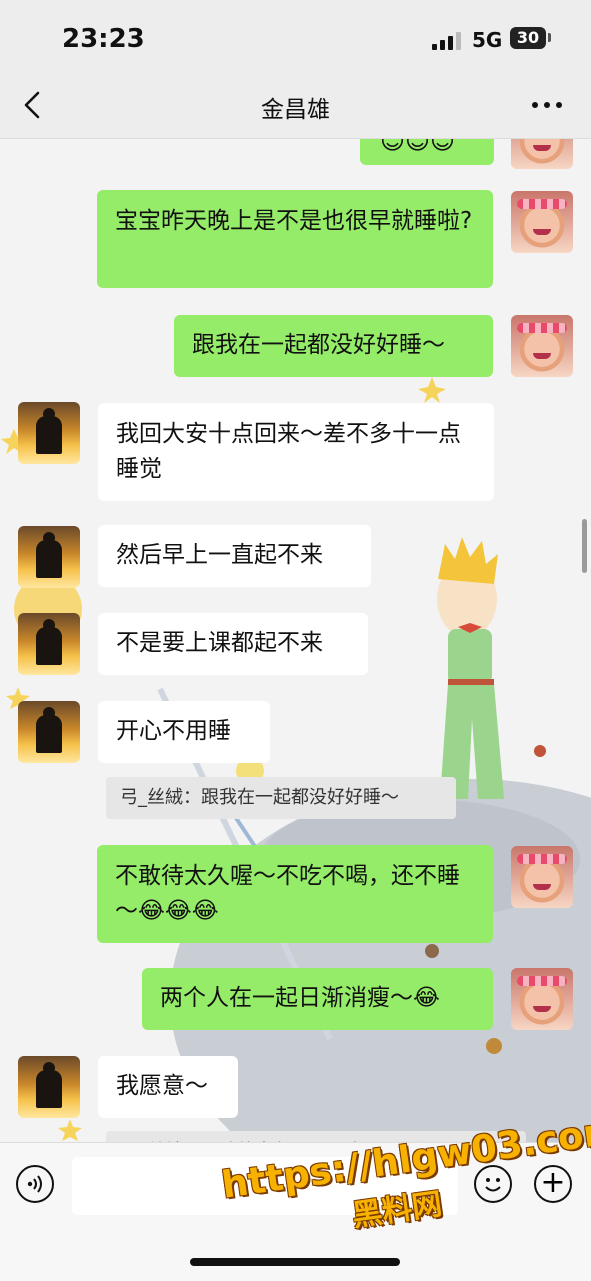 Image resolution: width=591 pixels, height=1281 pixels. I want to click on emoji-partial: 😊😊😊, so click(418, 147).